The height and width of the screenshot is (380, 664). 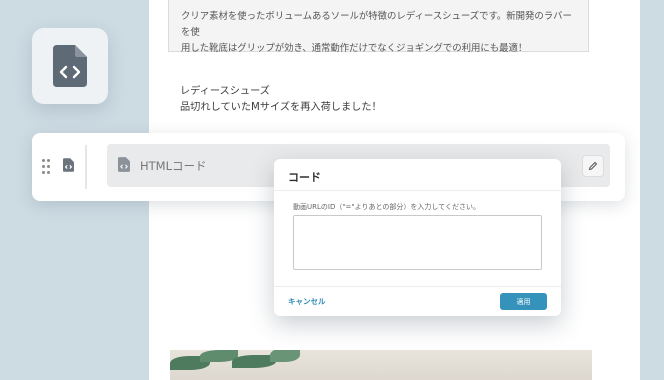 I want to click on html-code-label: HTMLコード, so click(x=173, y=166).